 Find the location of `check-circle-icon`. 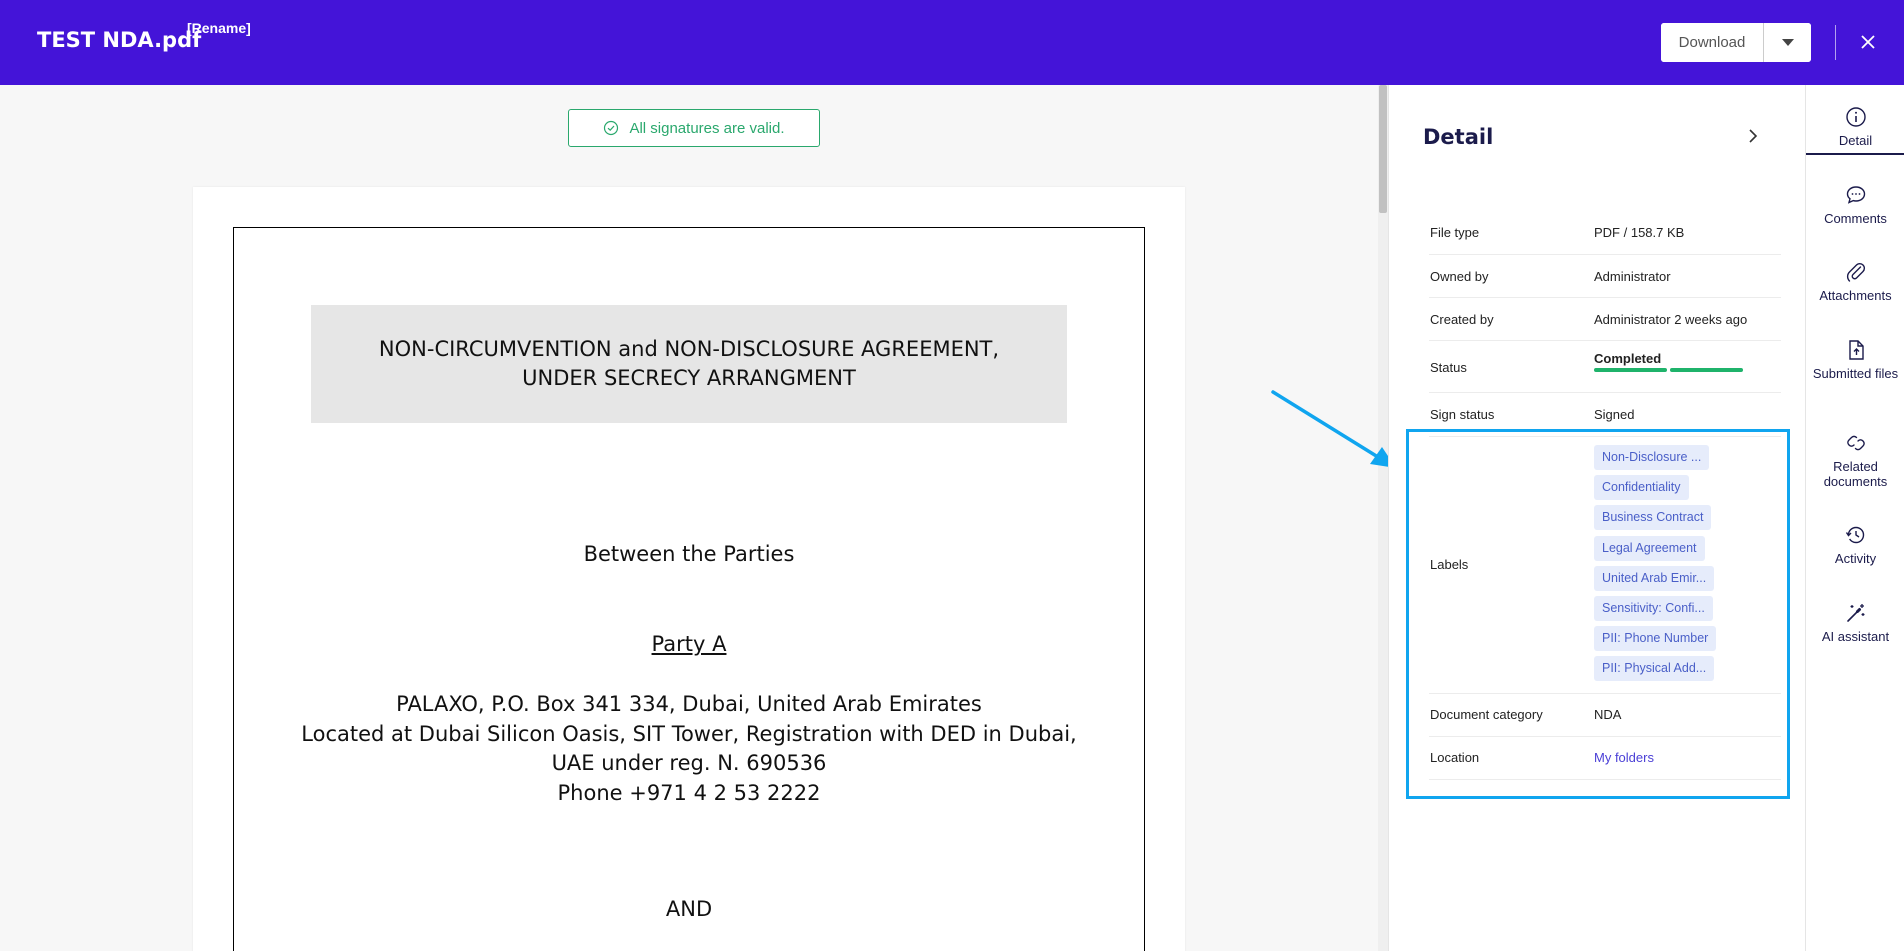

check-circle-icon is located at coordinates (611, 128).